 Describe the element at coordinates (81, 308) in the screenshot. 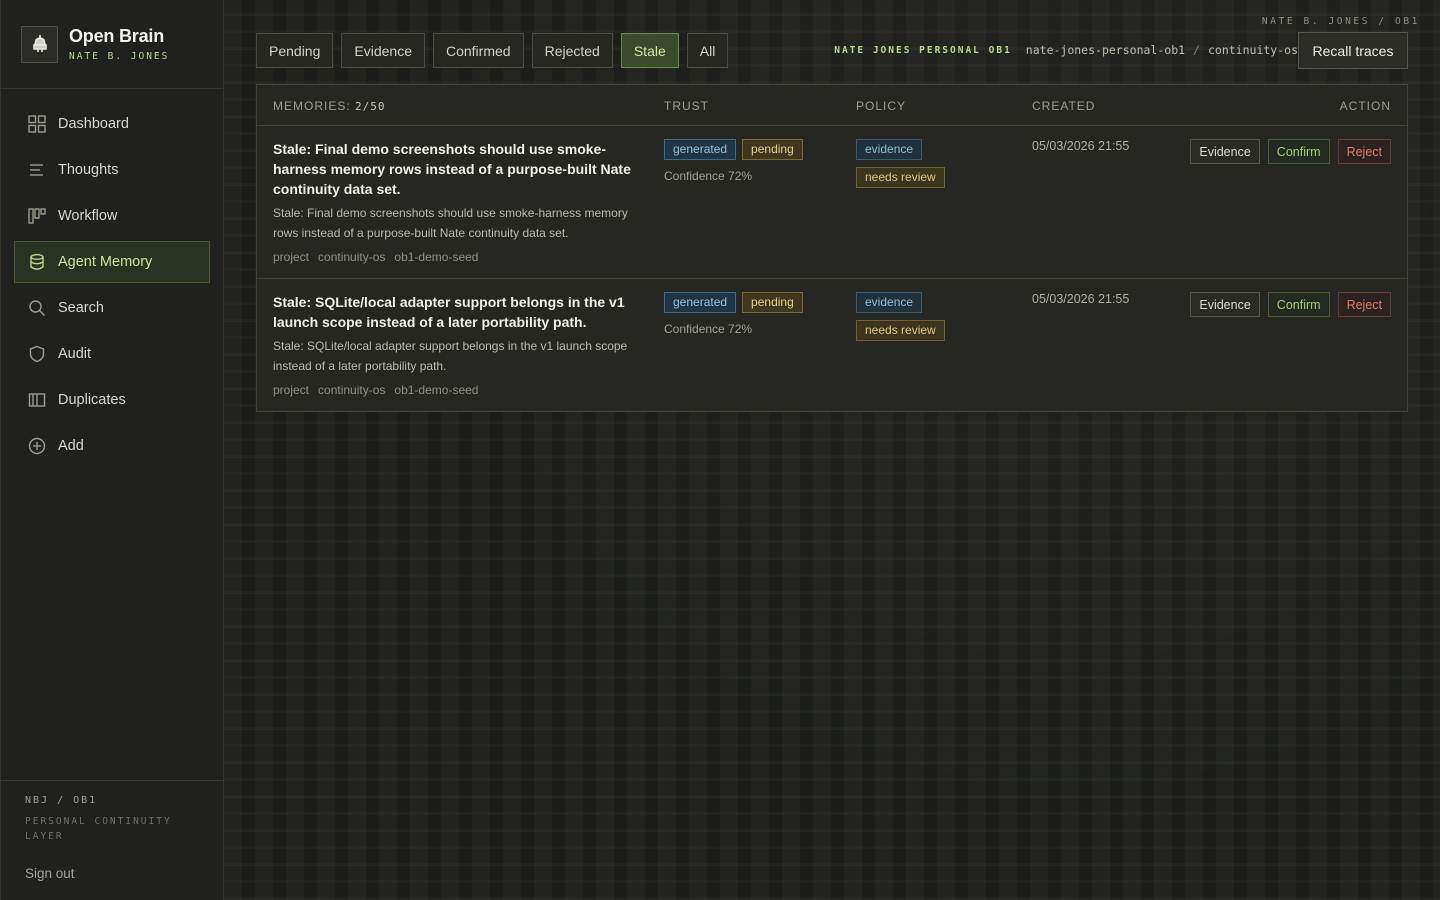

I see `sidebar-item-label: Search` at that location.